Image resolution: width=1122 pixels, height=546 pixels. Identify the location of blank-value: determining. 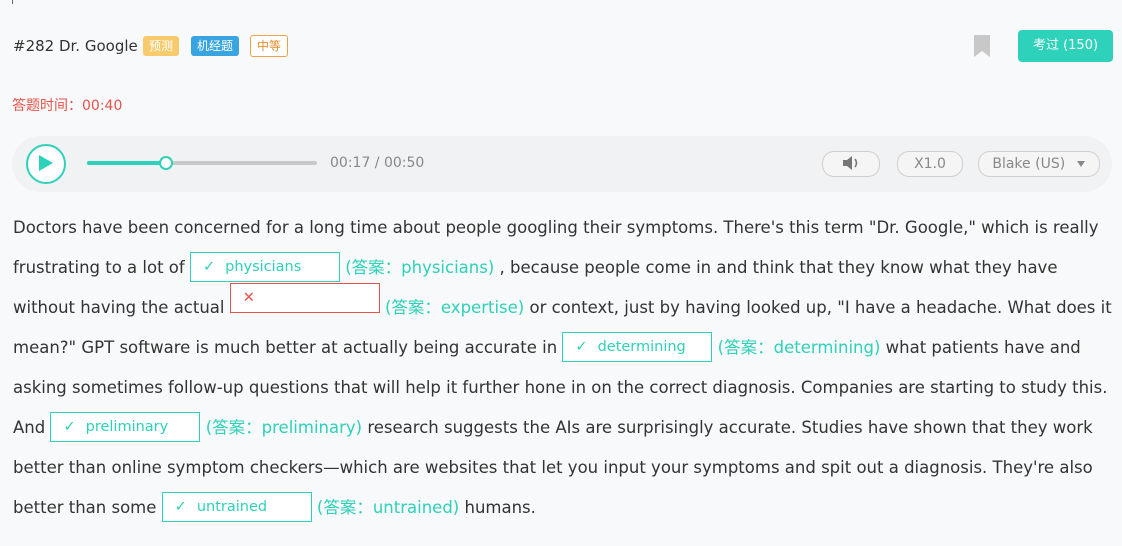
(641, 346).